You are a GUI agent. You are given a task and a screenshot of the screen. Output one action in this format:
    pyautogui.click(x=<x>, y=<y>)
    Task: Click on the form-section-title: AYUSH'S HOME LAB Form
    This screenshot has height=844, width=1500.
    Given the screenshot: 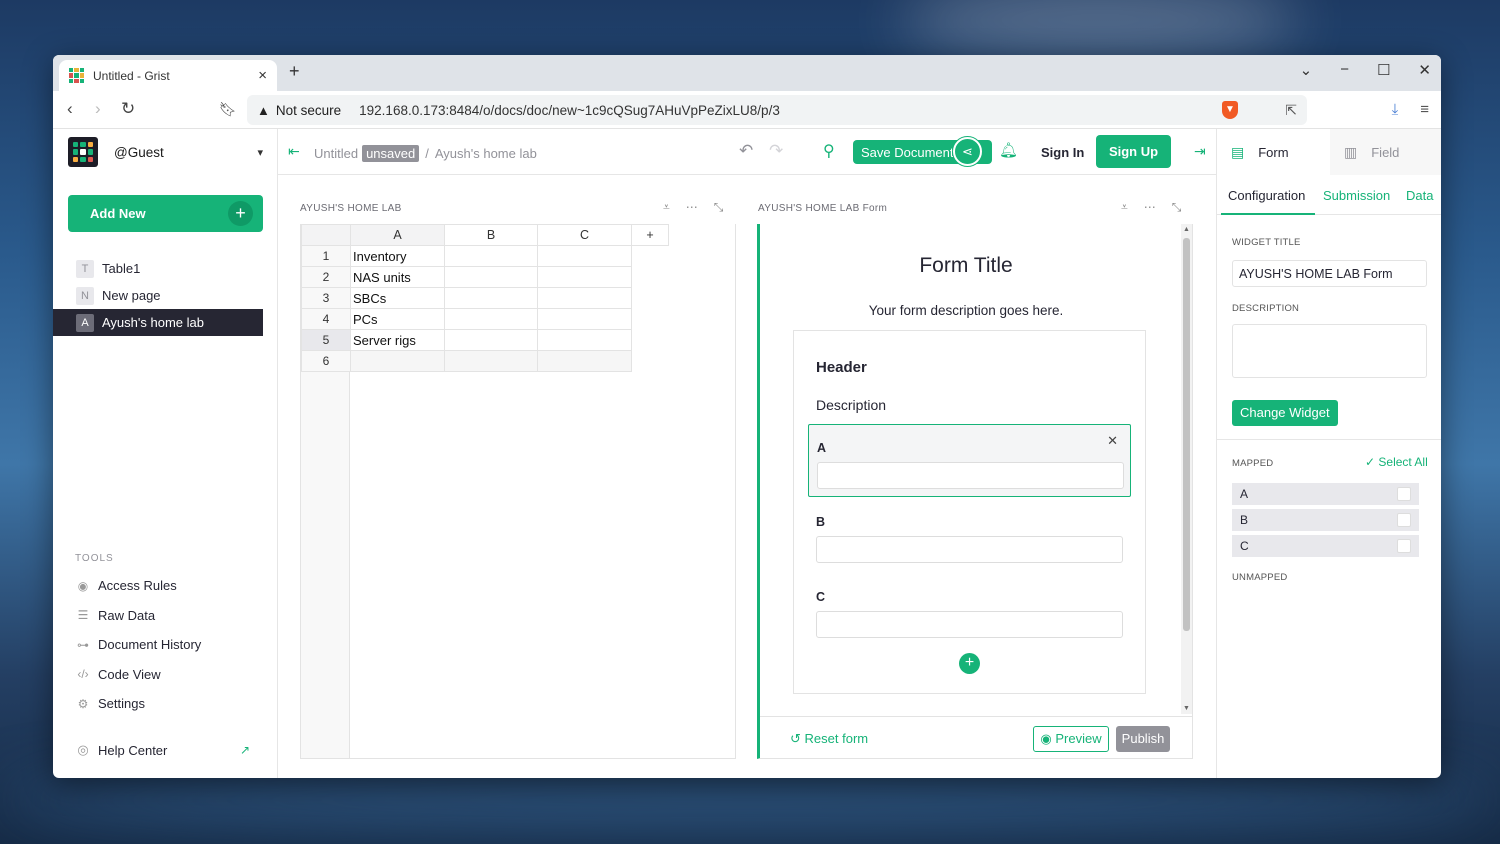 What is the action you would take?
    pyautogui.click(x=822, y=208)
    